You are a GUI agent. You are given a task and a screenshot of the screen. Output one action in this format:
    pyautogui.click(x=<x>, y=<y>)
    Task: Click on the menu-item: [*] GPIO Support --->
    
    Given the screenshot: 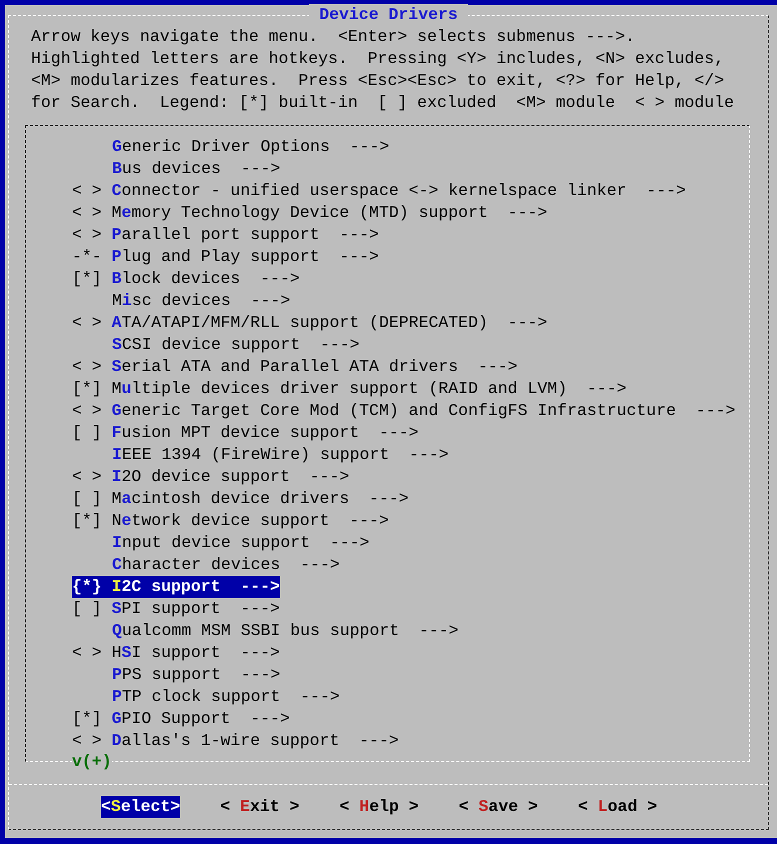 What is the action you would take?
    pyautogui.click(x=181, y=719)
    